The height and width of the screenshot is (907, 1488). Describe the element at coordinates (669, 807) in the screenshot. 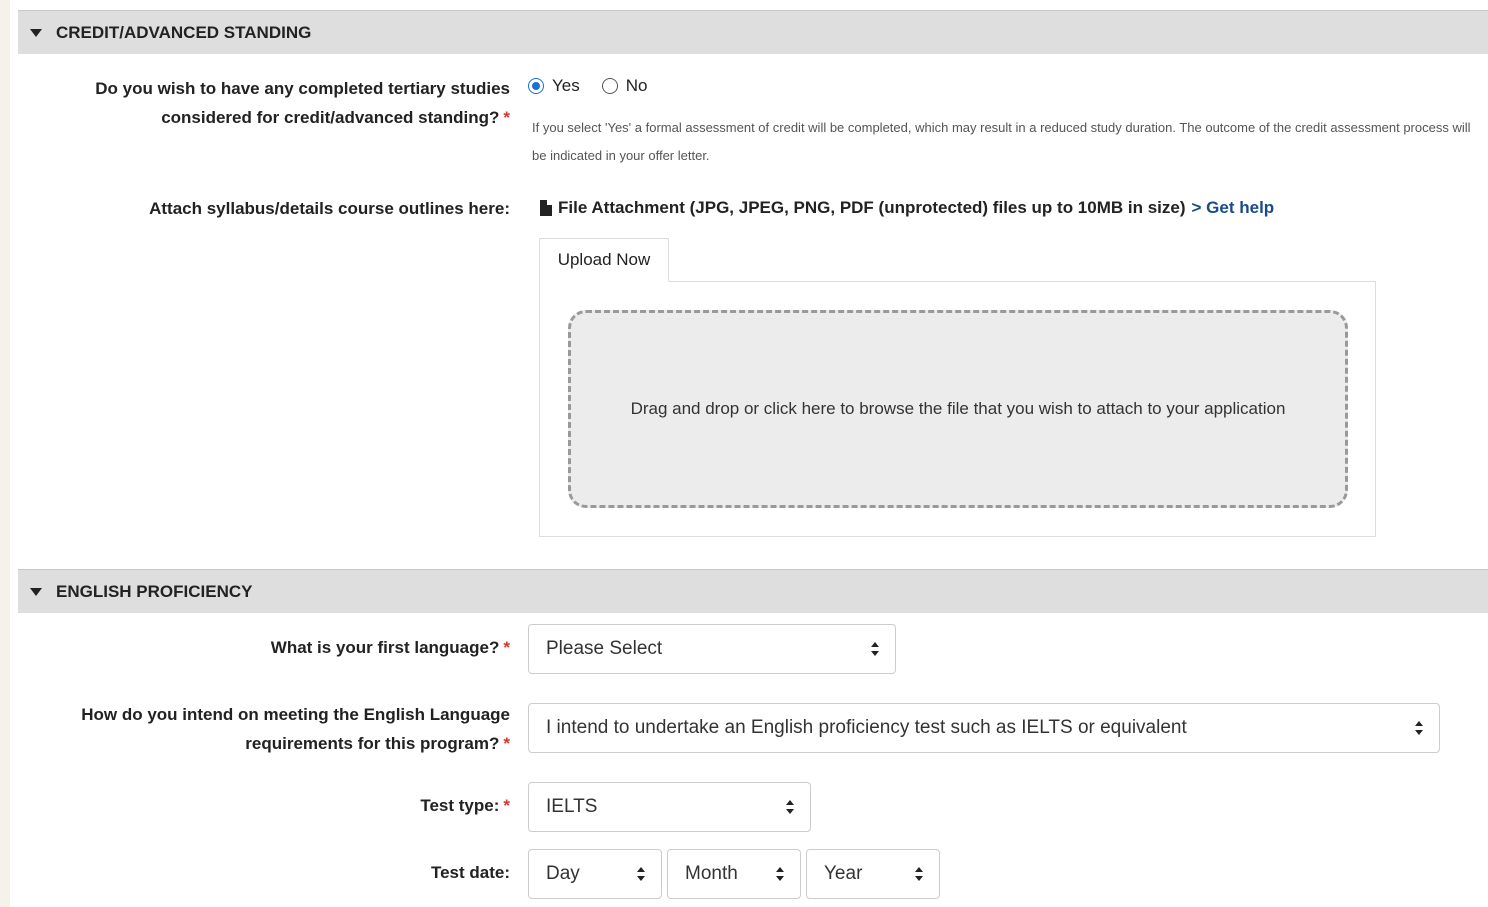

I see `test-type-select: IELTS` at that location.